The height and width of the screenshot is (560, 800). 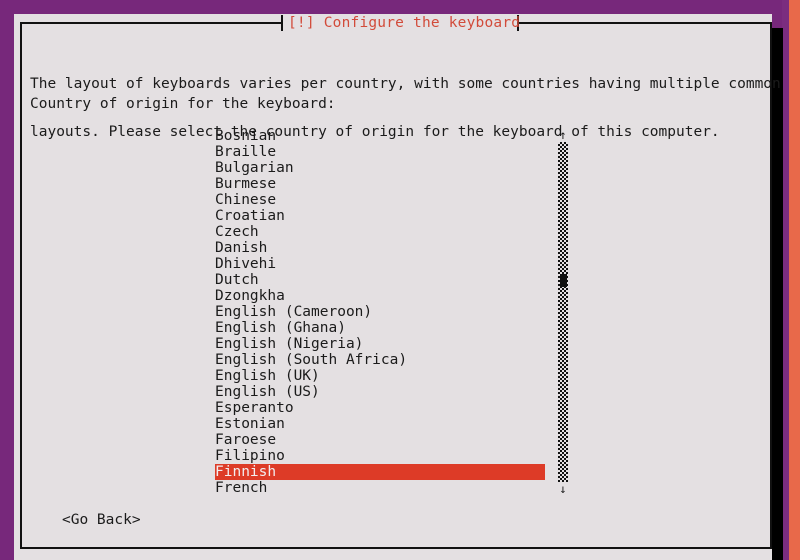 I want to click on list-item: Faroese, so click(x=380, y=440).